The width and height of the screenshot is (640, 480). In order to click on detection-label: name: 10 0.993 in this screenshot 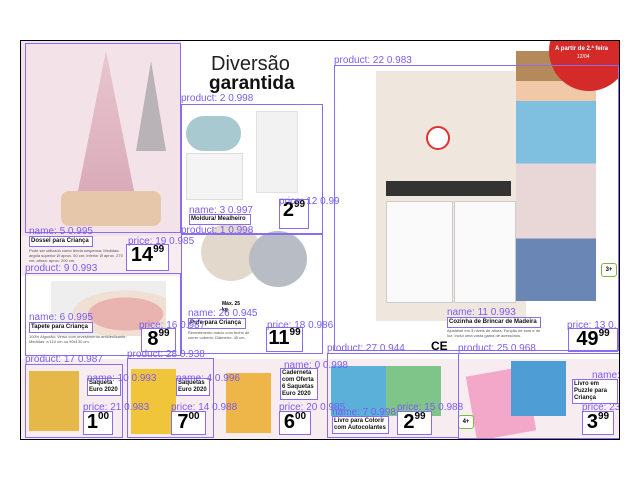, I will do `click(122, 378)`.